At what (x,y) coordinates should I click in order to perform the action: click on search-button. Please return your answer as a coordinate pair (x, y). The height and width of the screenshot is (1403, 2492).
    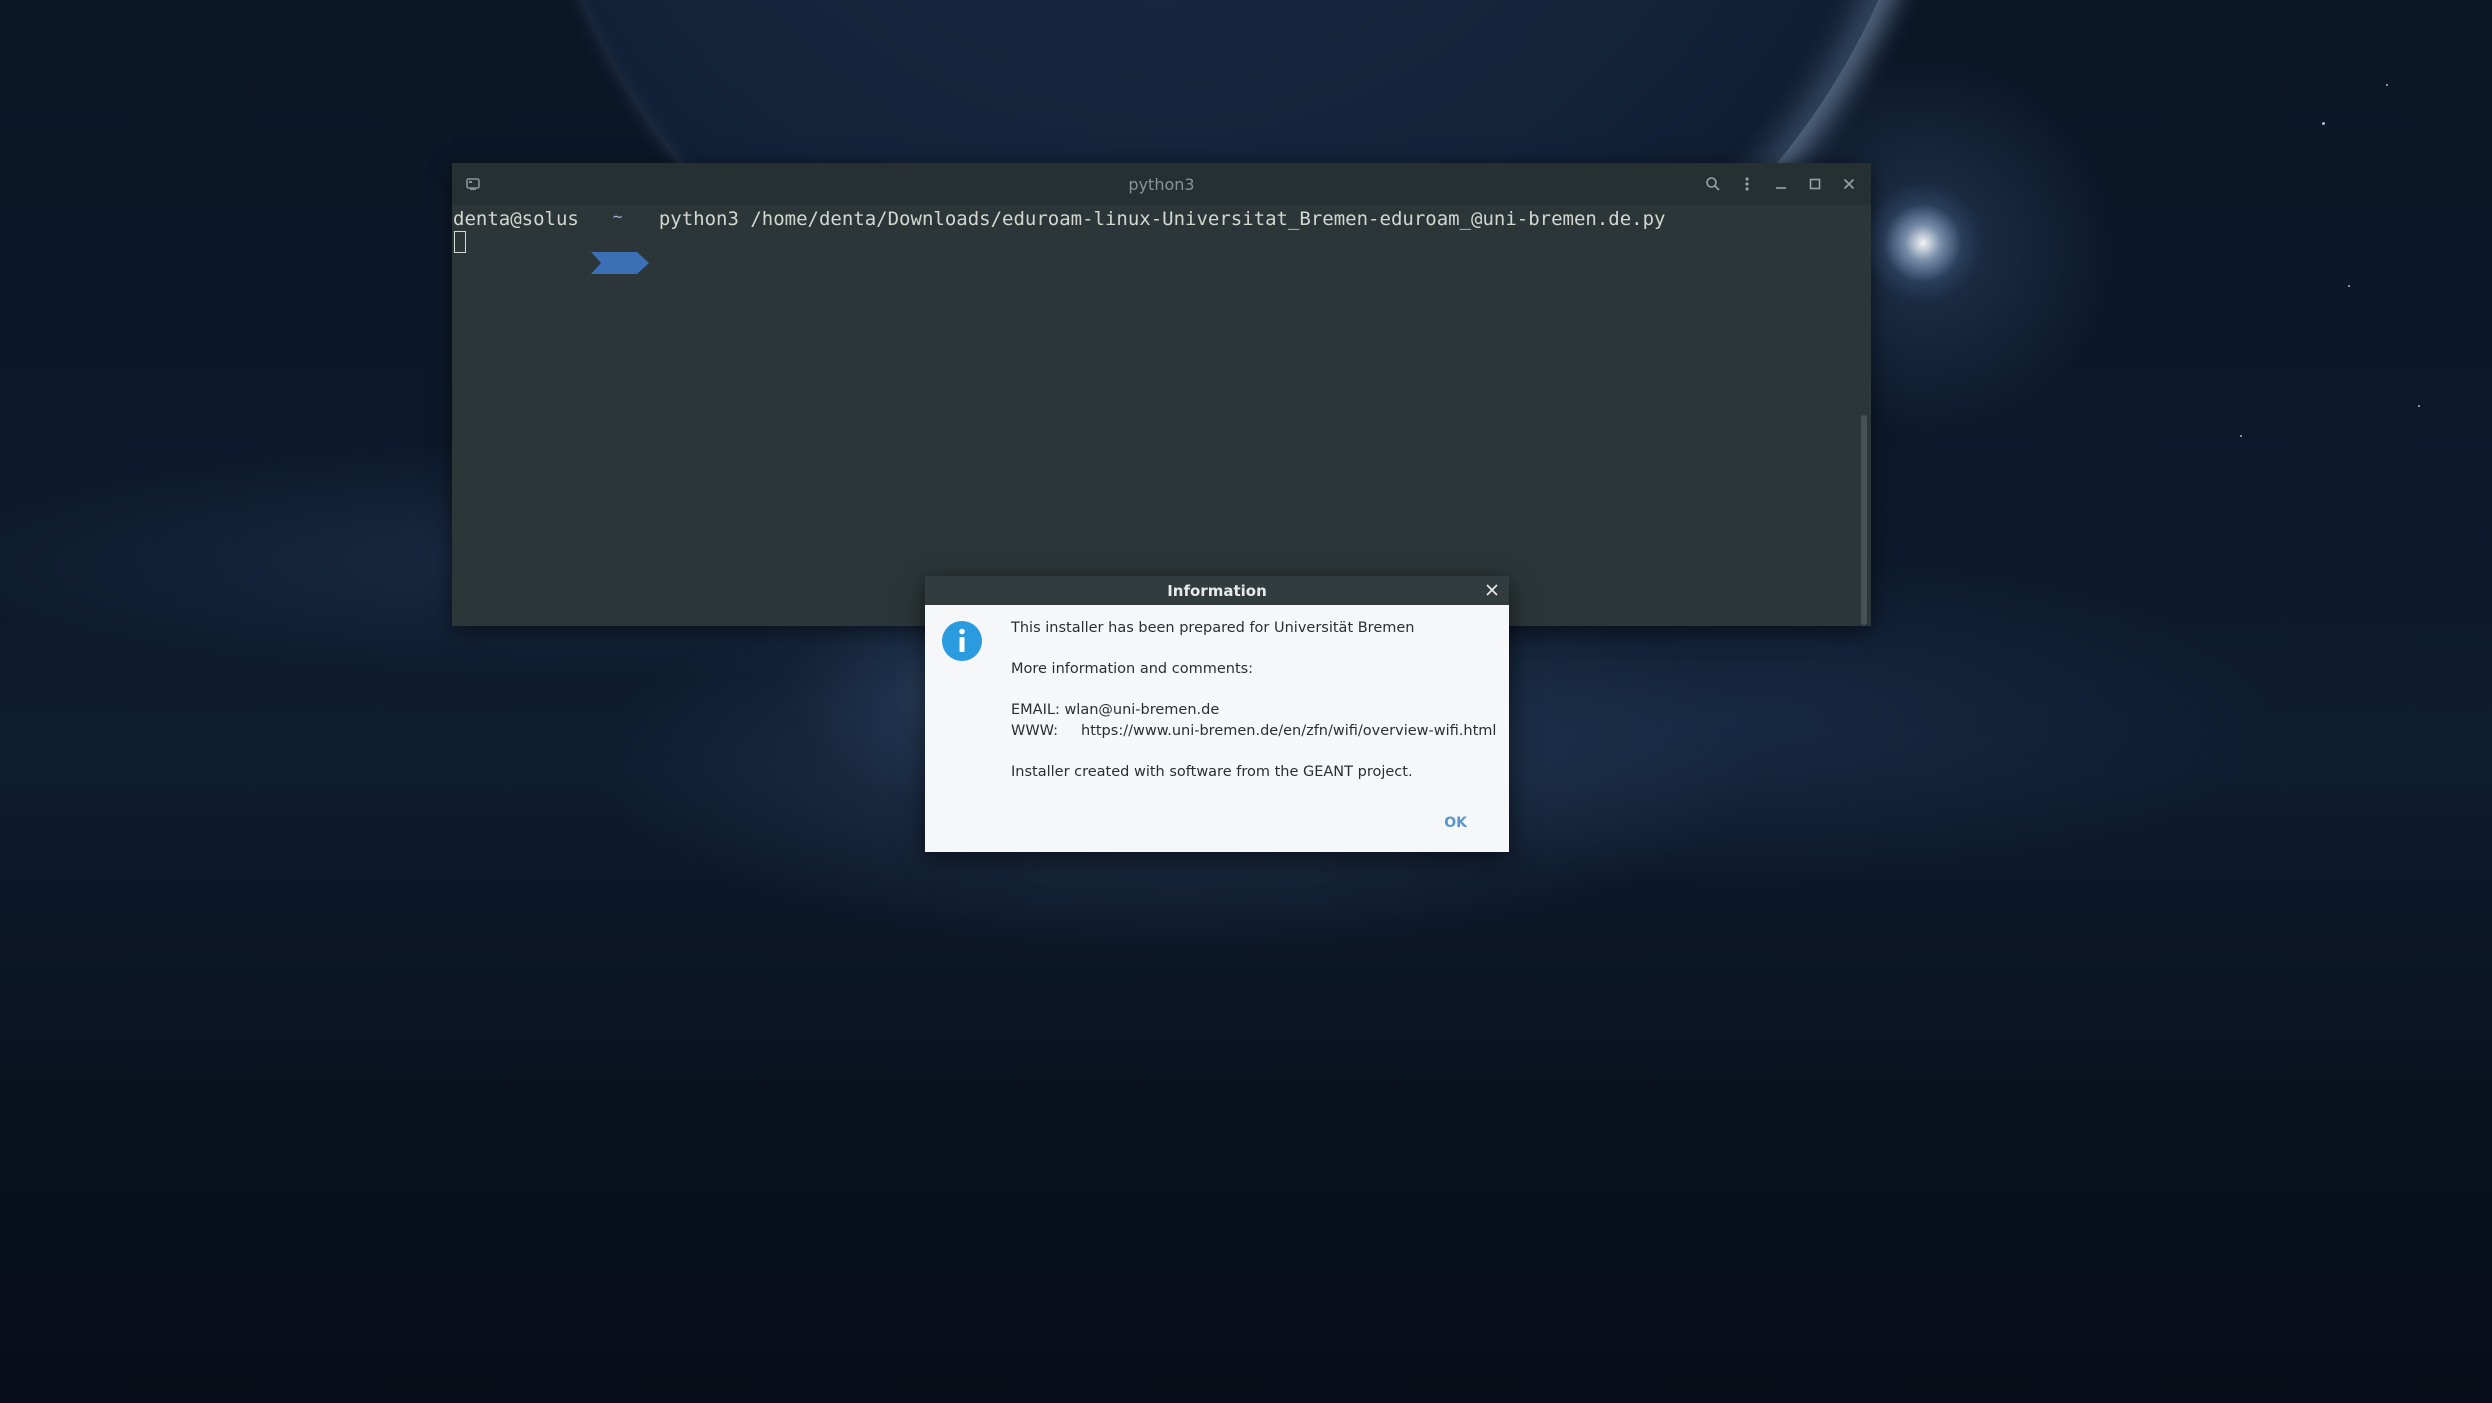
    Looking at the image, I should click on (1713, 184).